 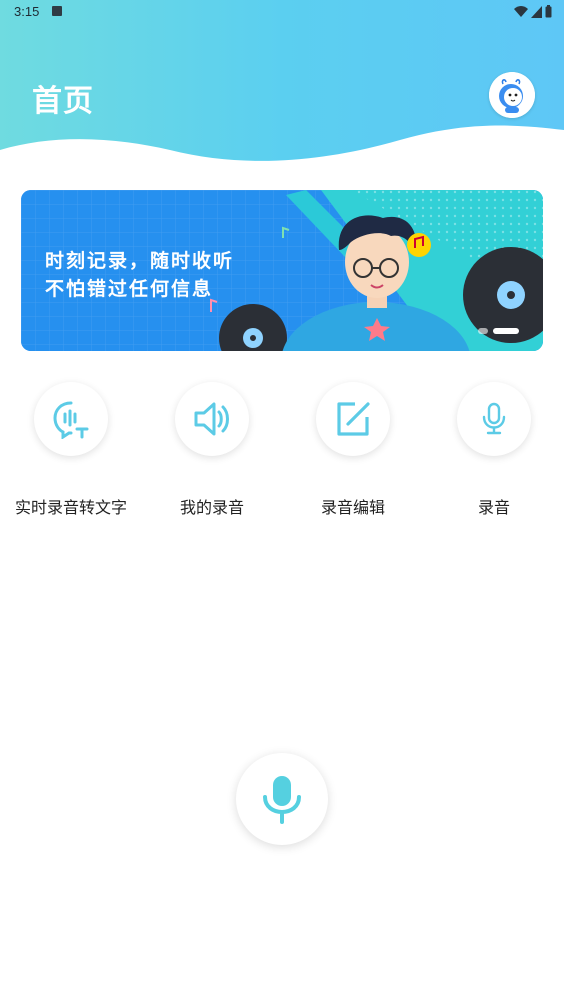 I want to click on banner-dot-active, so click(x=506, y=331).